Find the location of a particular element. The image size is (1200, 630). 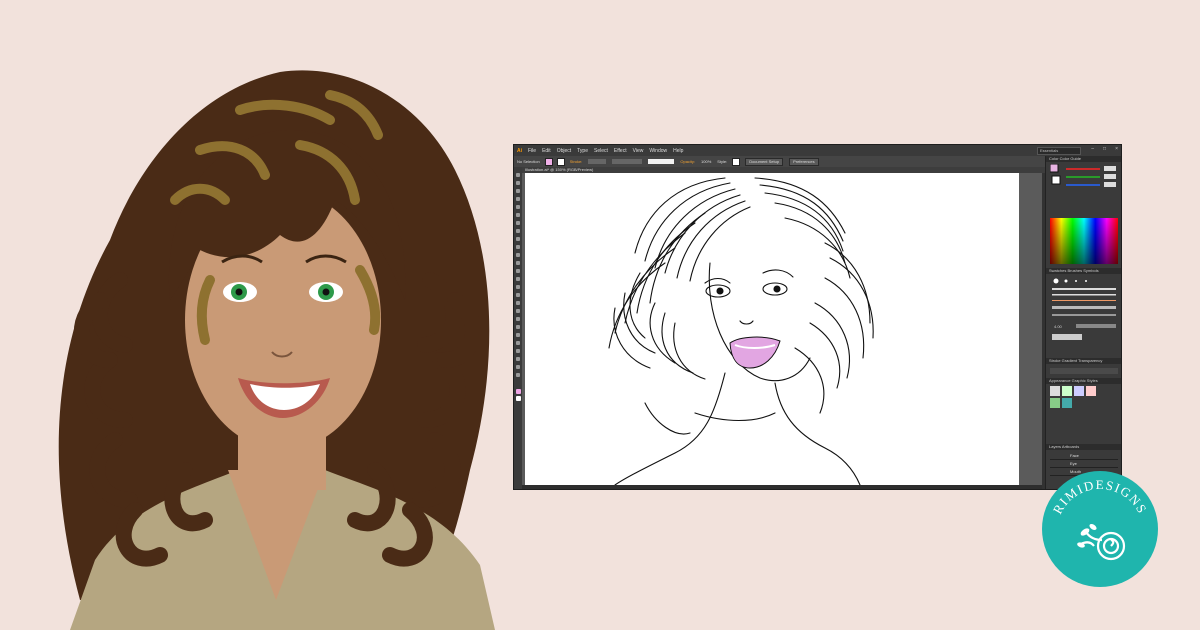

appearance-panel-tab-label: Appearance Graphic Styles is located at coordinates (1073, 380).